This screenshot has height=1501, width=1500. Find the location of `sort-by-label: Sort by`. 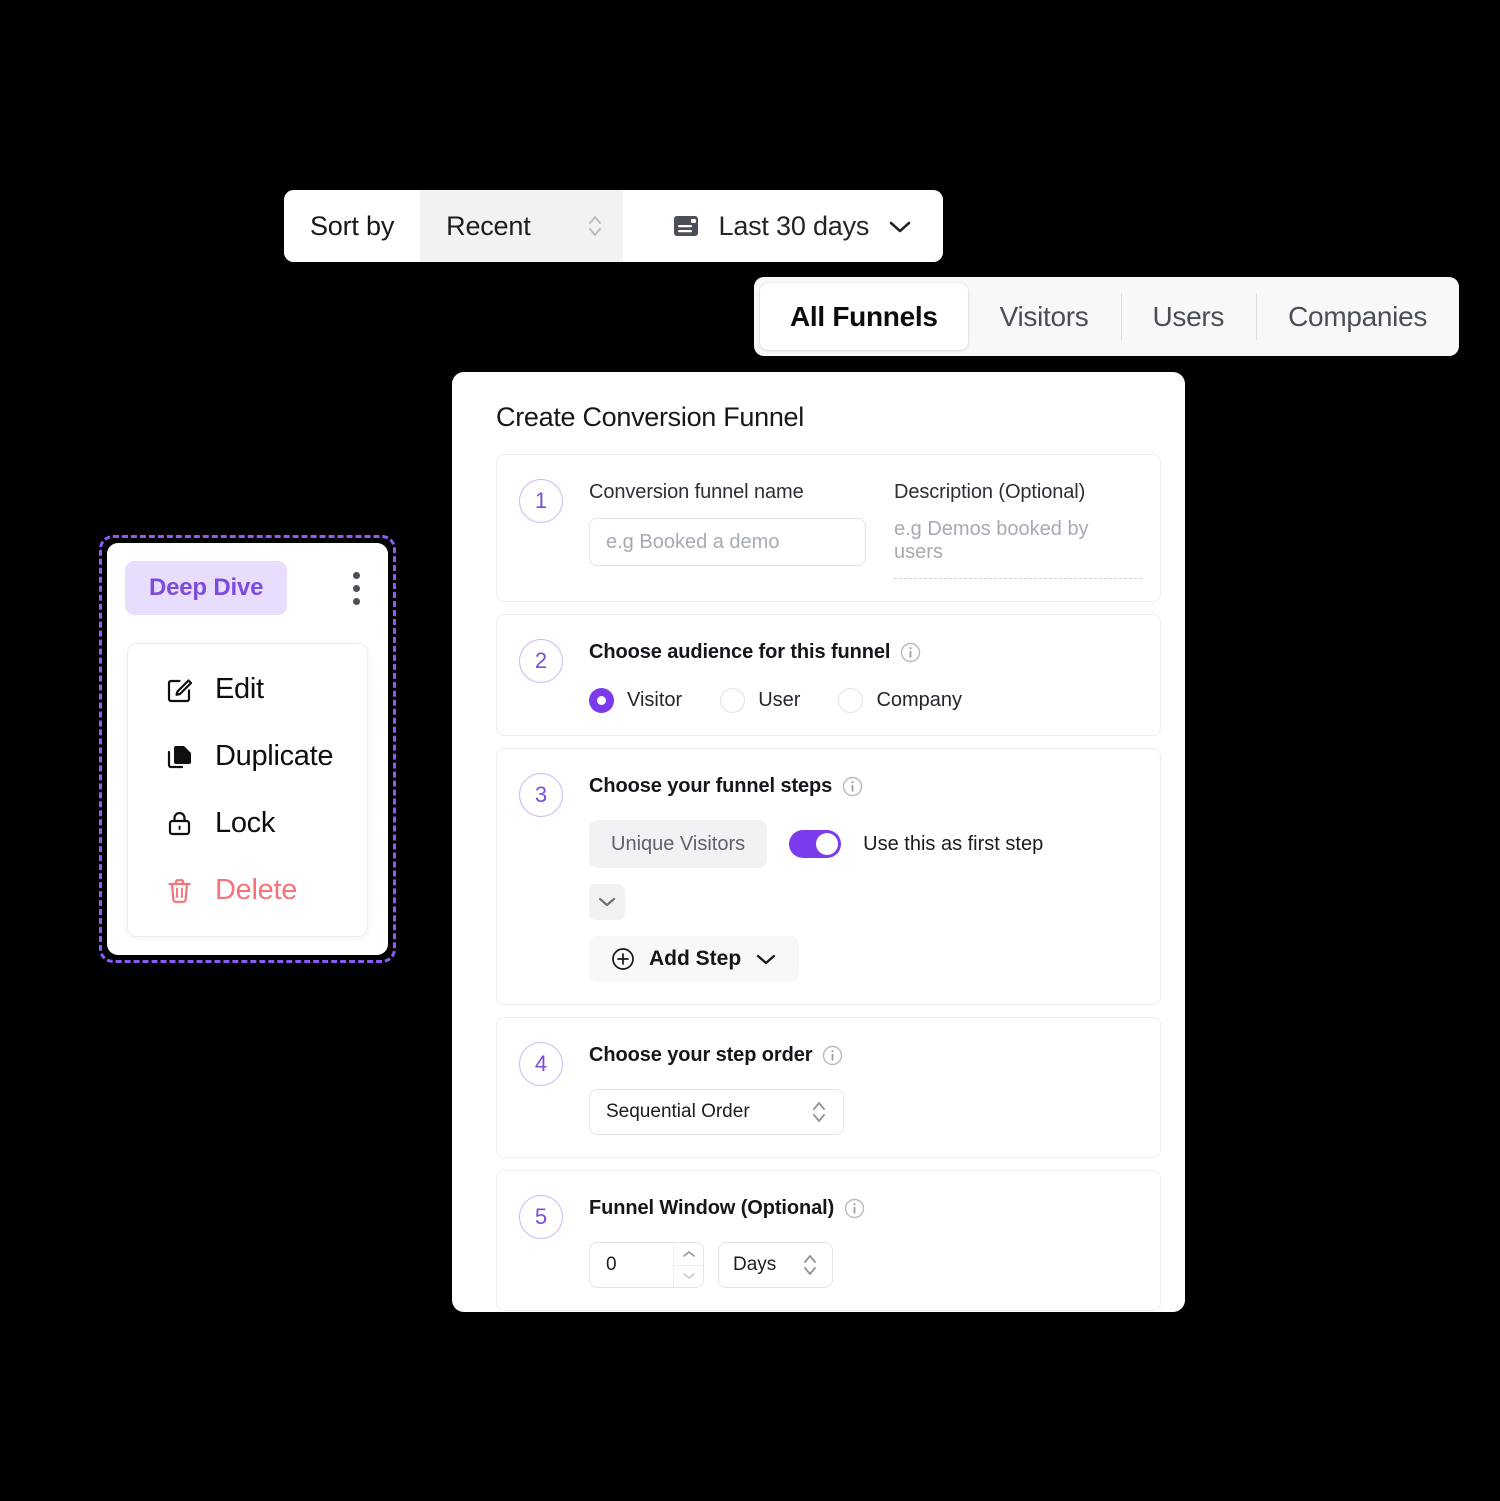

sort-by-label: Sort by is located at coordinates (352, 226).